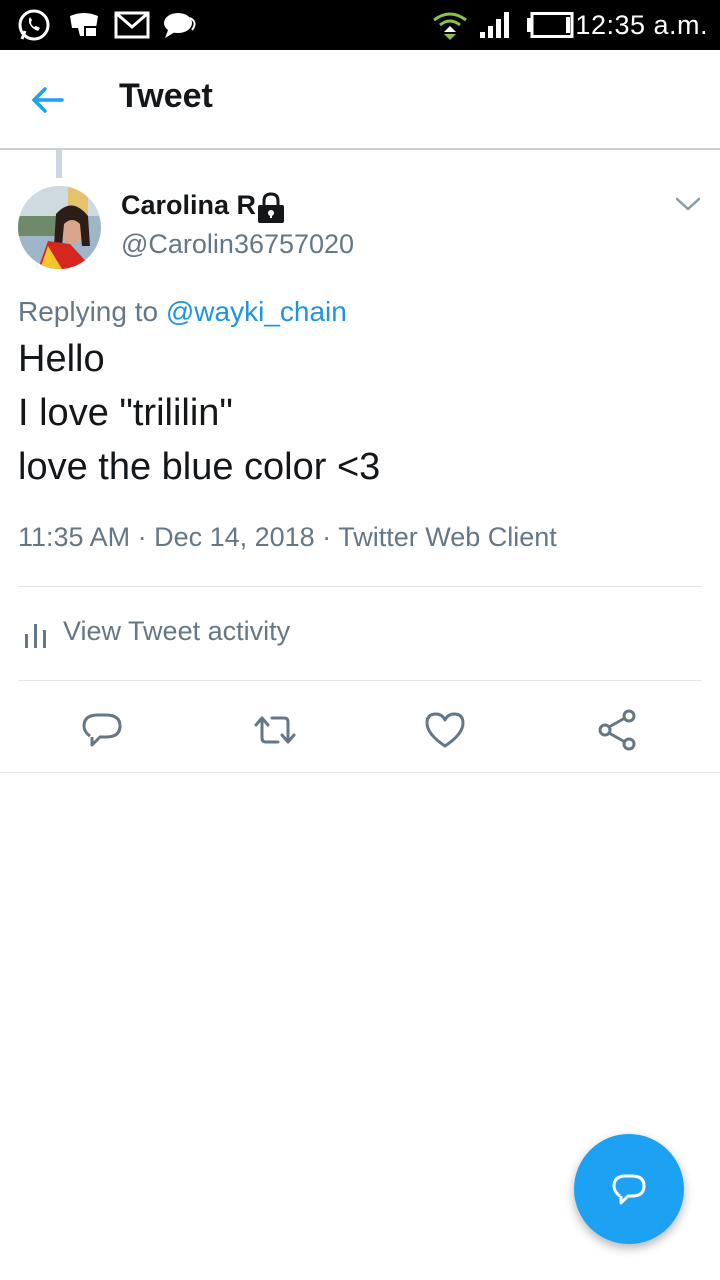  Describe the element at coordinates (360, 25) in the screenshot. I see `status-bar: 12:35 a.m.` at that location.